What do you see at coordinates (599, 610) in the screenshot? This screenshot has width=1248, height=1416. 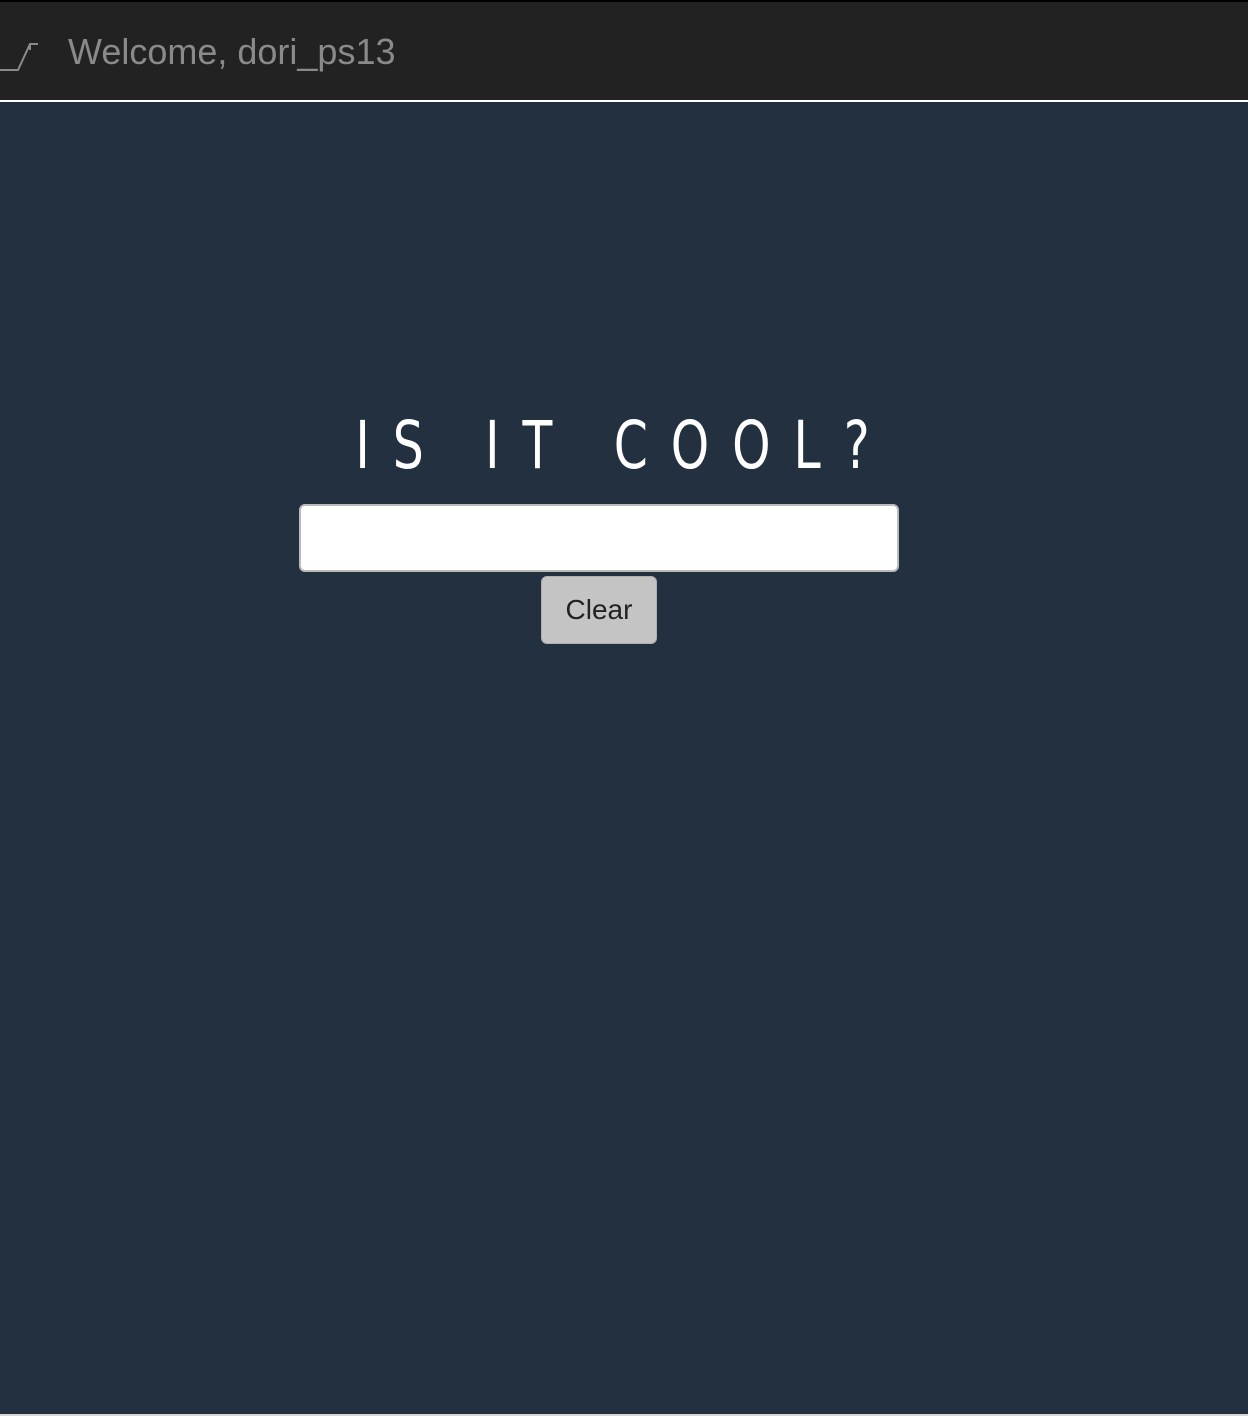 I see `clear-button: Clear` at bounding box center [599, 610].